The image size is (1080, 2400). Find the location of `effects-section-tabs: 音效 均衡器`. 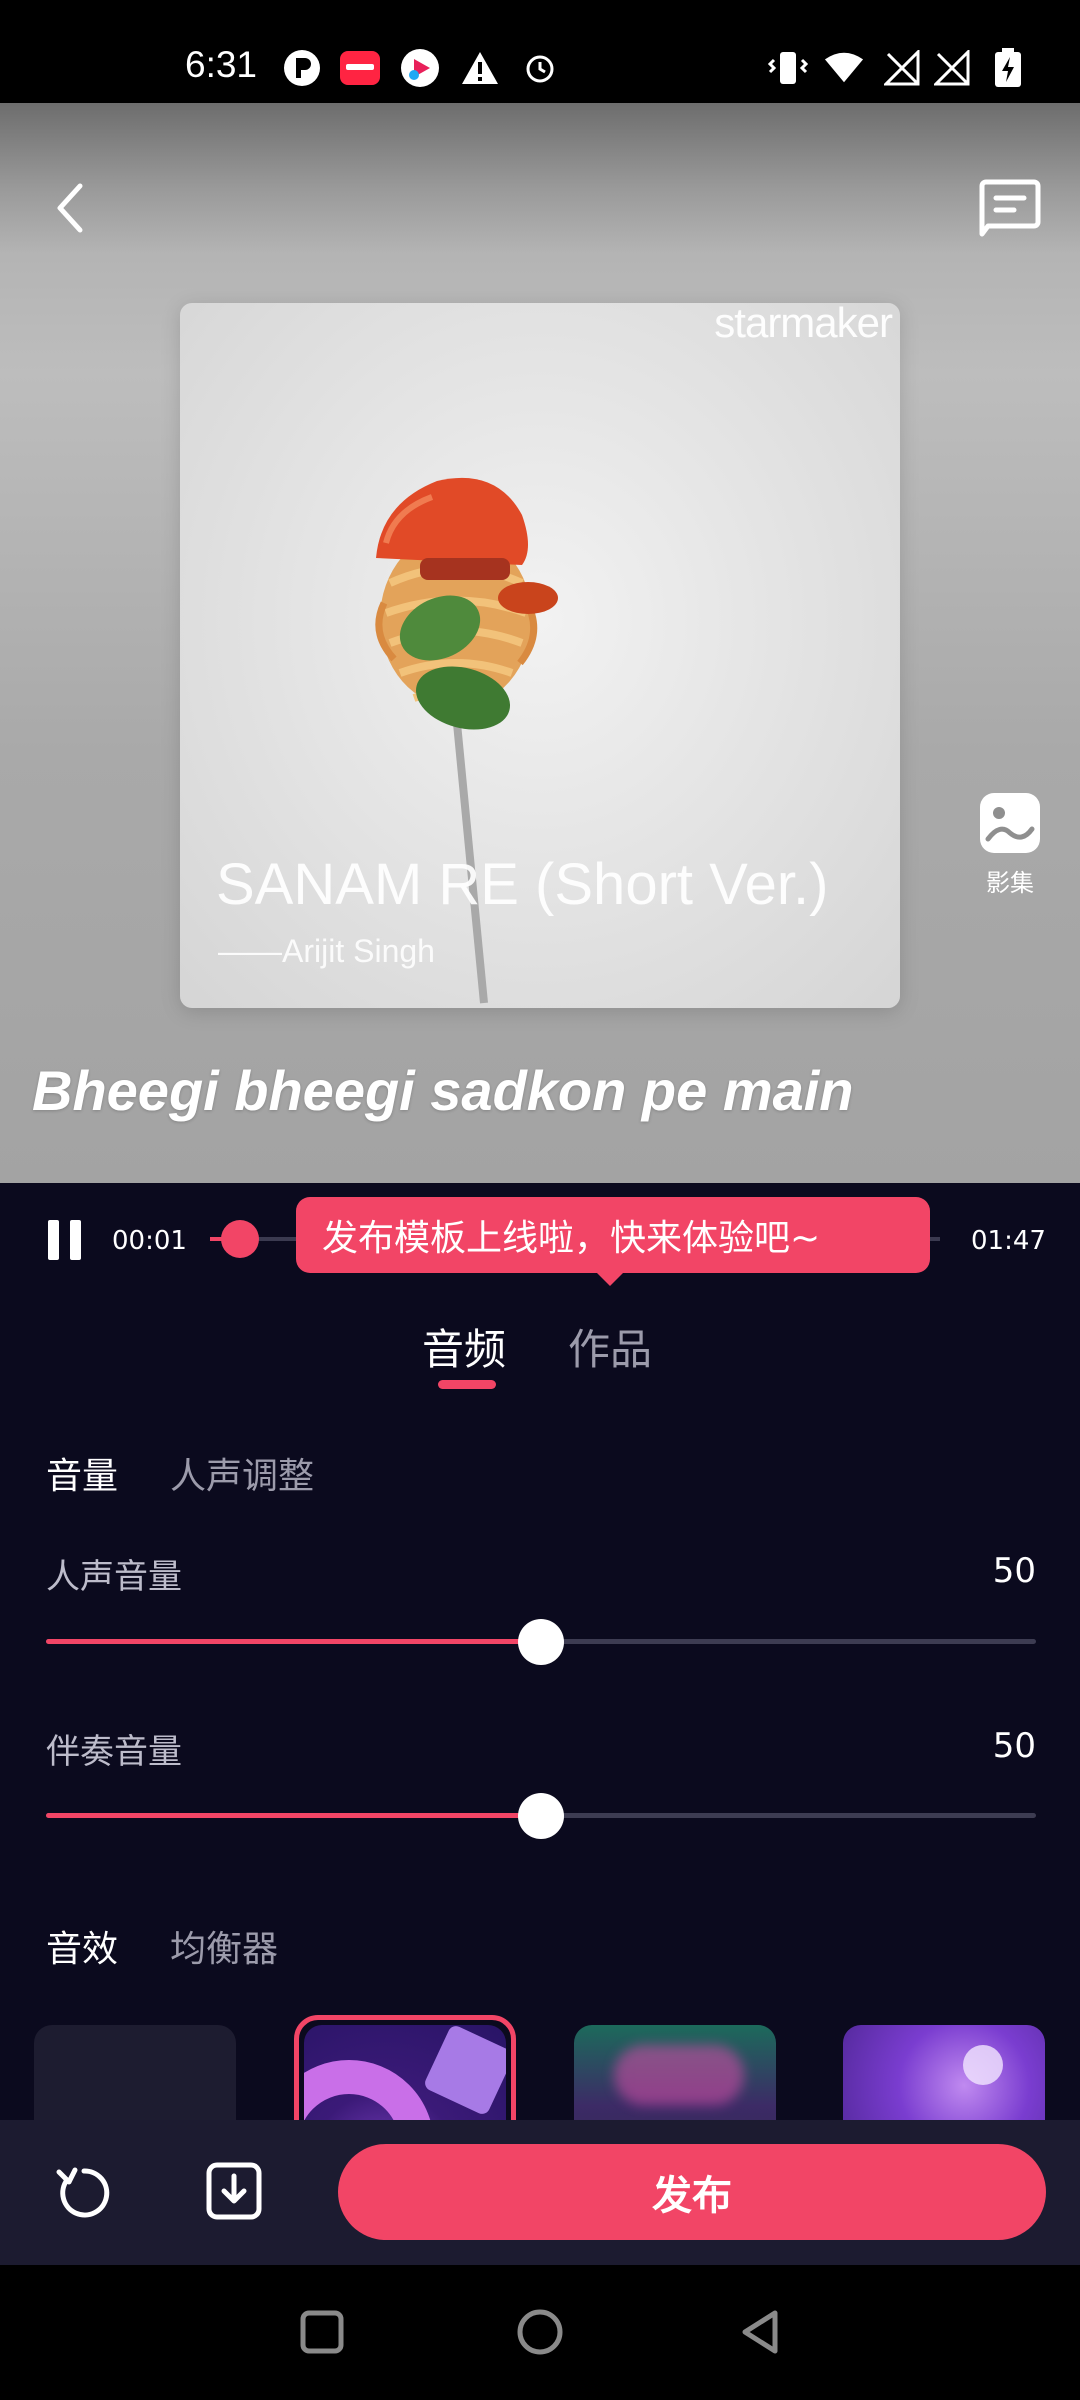

effects-section-tabs: 音效 均衡器 is located at coordinates (162, 1946).